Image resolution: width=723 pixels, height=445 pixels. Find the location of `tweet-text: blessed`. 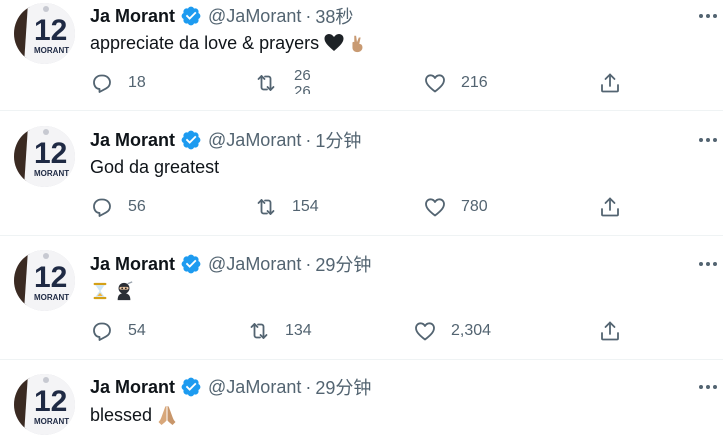

tweet-text: blessed is located at coordinates (133, 415).